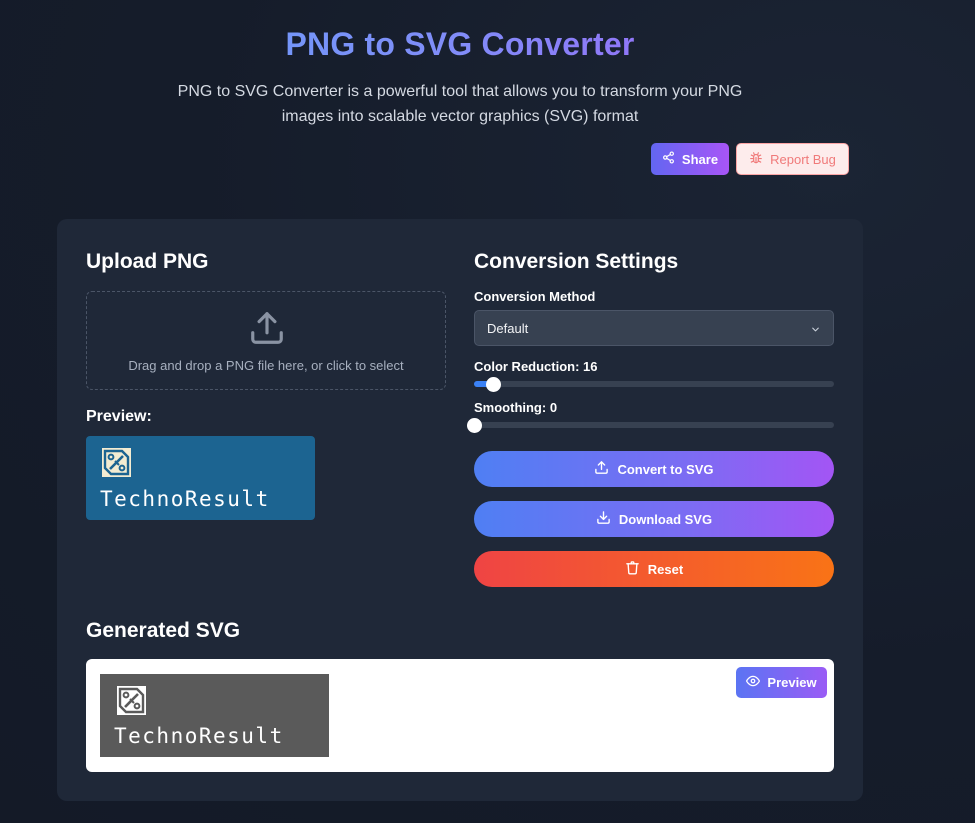  I want to click on report-bug-label: Report Bug, so click(803, 159).